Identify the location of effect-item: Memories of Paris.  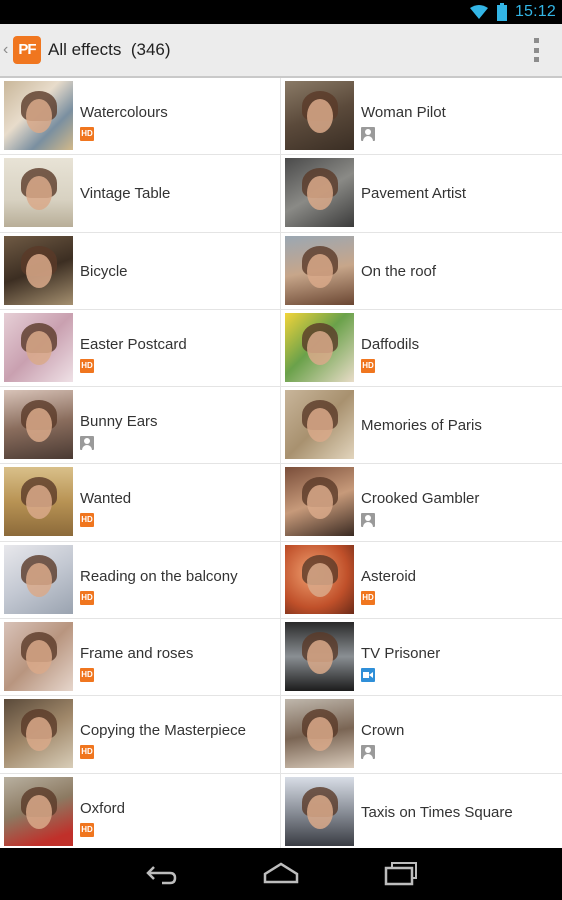
(421, 426).